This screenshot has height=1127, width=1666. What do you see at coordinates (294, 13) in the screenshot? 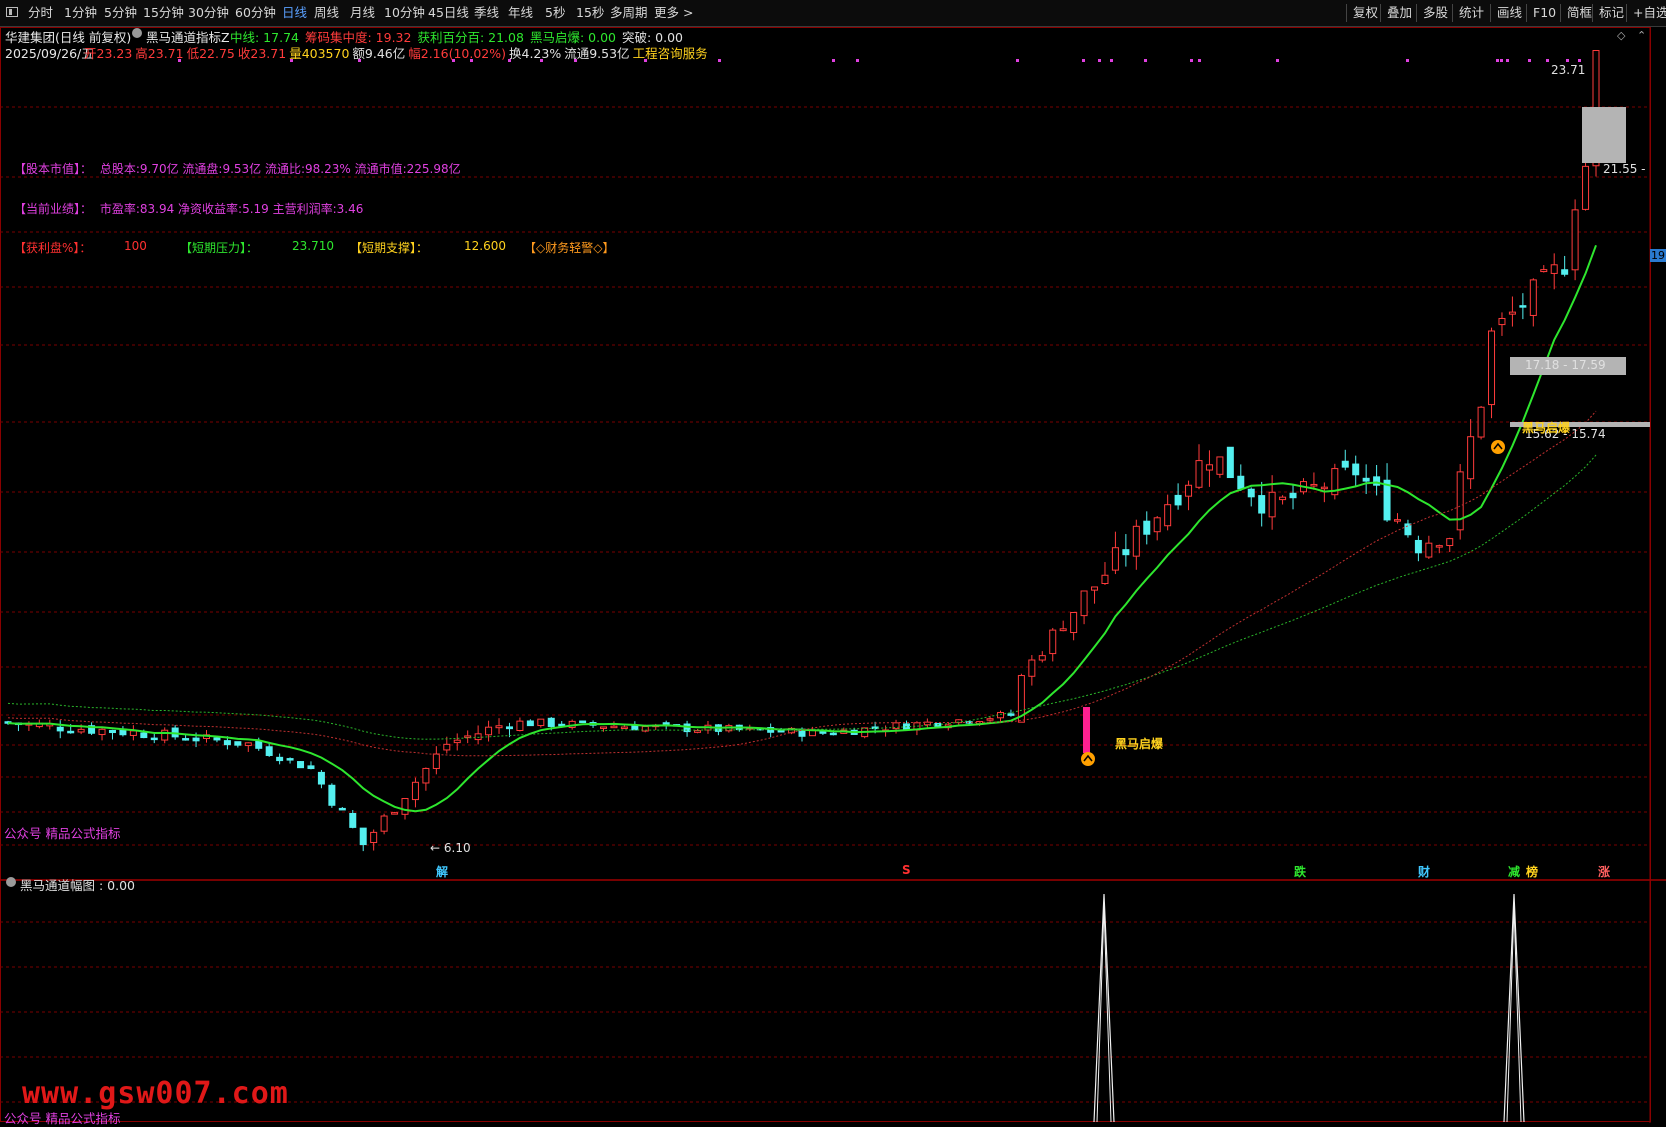
I see `period-tab-6: 日线` at bounding box center [294, 13].